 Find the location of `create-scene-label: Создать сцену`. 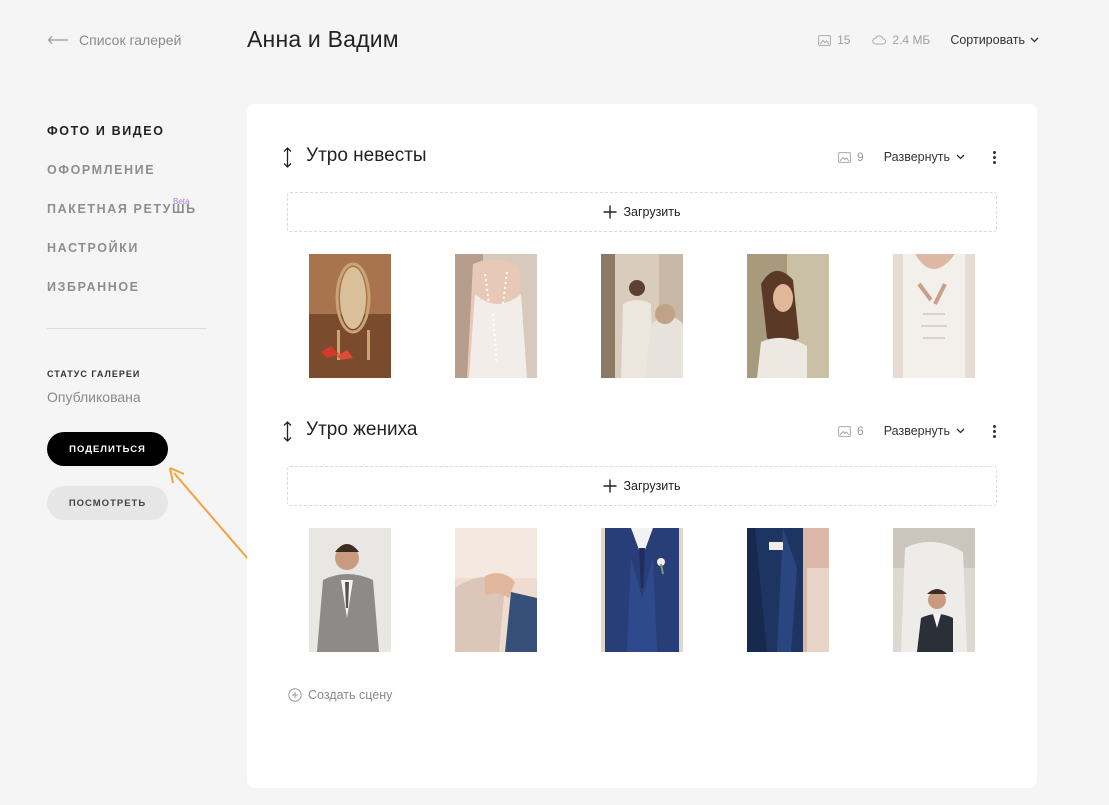

create-scene-label: Создать сцену is located at coordinates (350, 695).